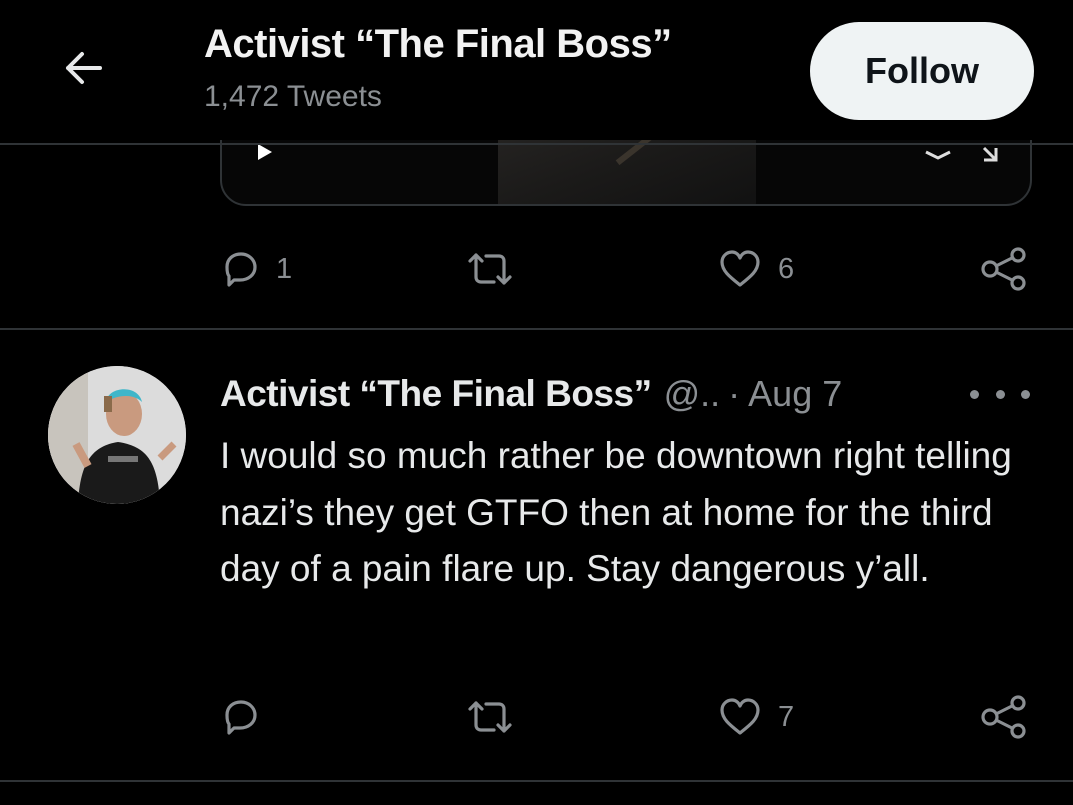 The height and width of the screenshot is (805, 1073). What do you see at coordinates (692, 394) in the screenshot?
I see `author-handle: @..` at bounding box center [692, 394].